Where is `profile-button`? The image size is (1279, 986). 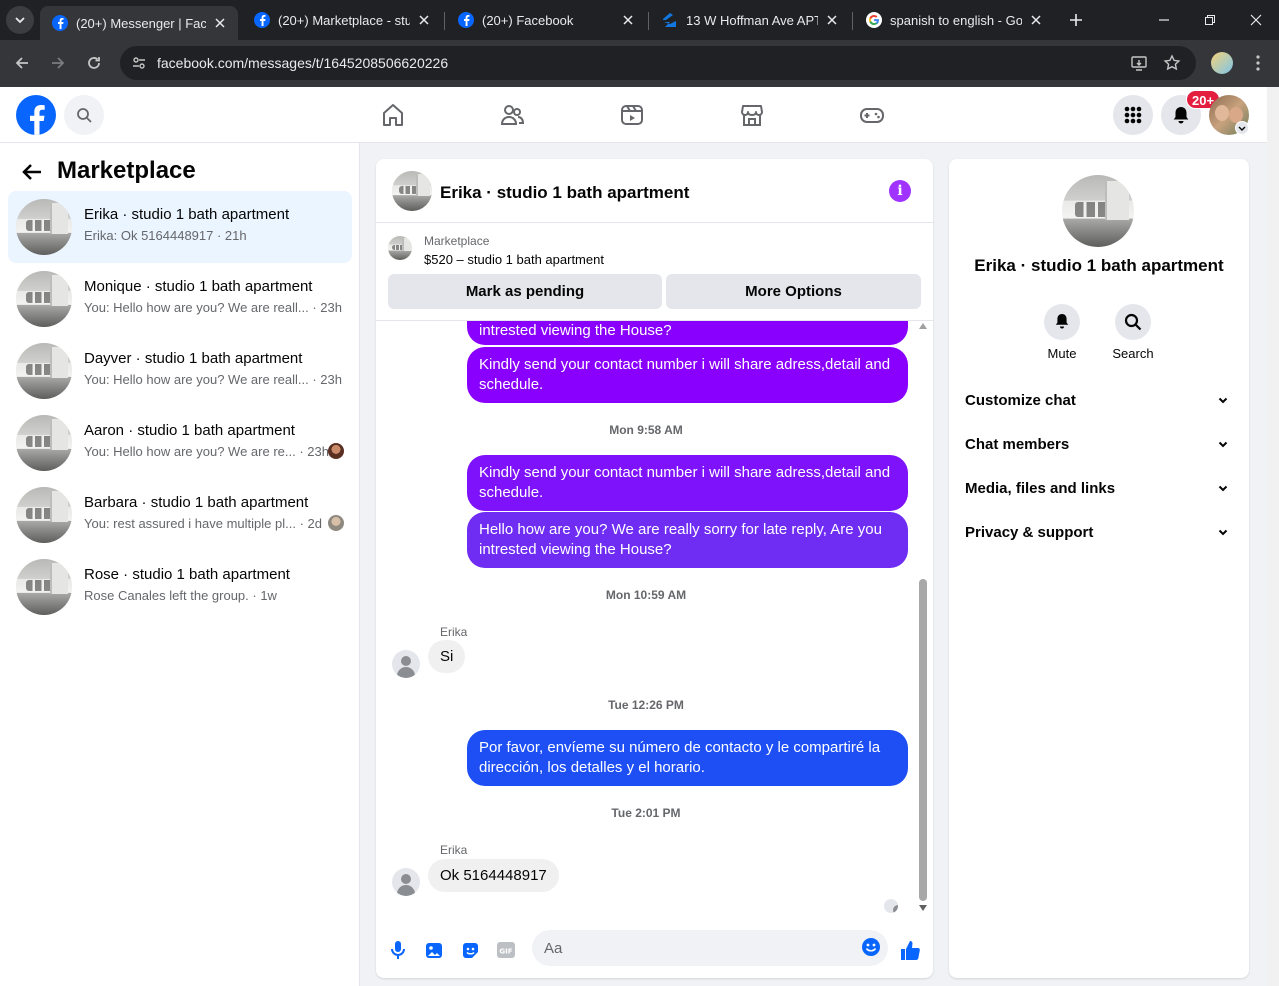
profile-button is located at coordinates (1222, 63).